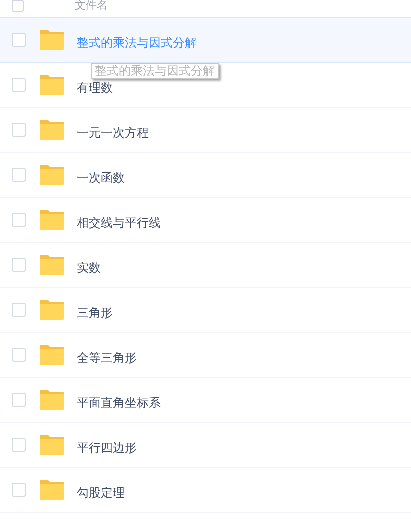 Image resolution: width=411 pixels, height=522 pixels. Describe the element at coordinates (107, 358) in the screenshot. I see `folder-name: 全等三角形` at that location.